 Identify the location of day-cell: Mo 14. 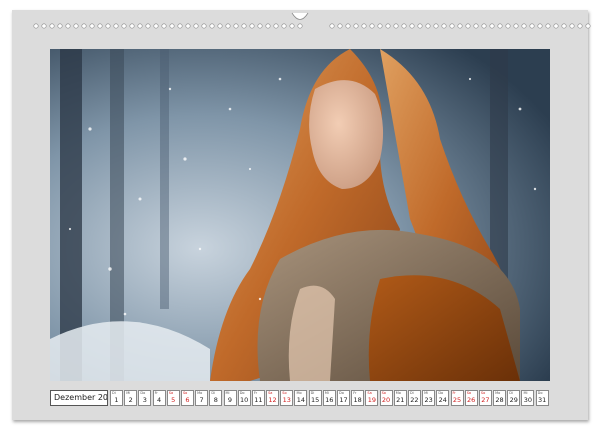
(301, 398).